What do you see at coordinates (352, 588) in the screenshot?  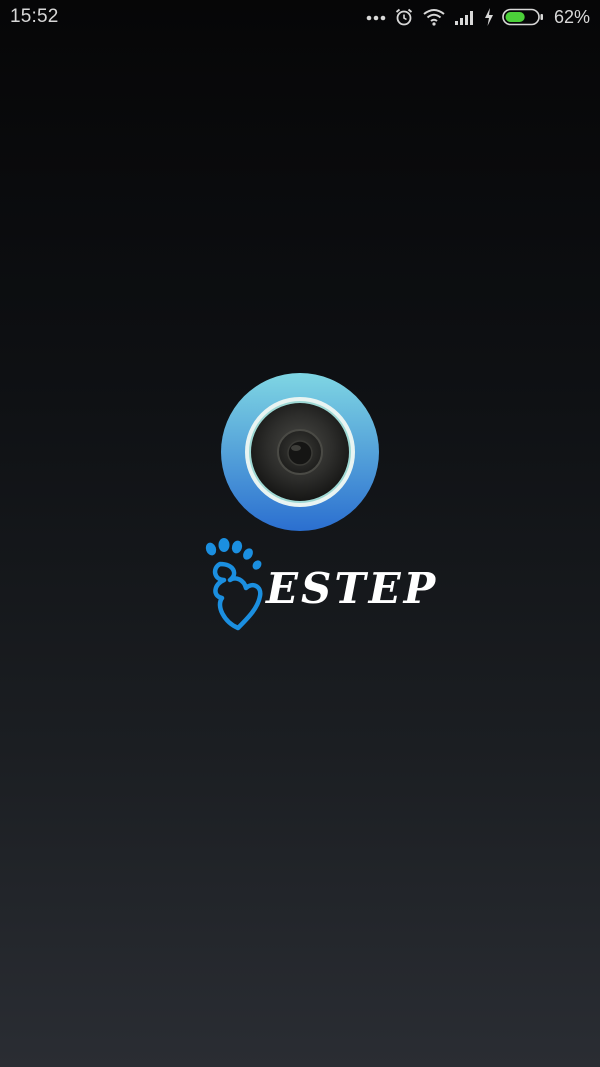 I see `brand-name-text: ESTEP` at bounding box center [352, 588].